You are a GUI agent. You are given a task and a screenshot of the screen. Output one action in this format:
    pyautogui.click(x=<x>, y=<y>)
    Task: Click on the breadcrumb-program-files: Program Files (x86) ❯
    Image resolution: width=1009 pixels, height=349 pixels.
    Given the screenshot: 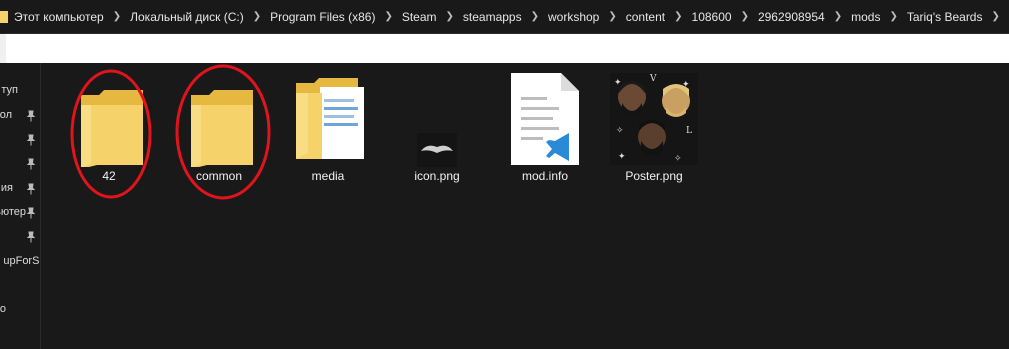 What is the action you would take?
    pyautogui.click(x=336, y=17)
    